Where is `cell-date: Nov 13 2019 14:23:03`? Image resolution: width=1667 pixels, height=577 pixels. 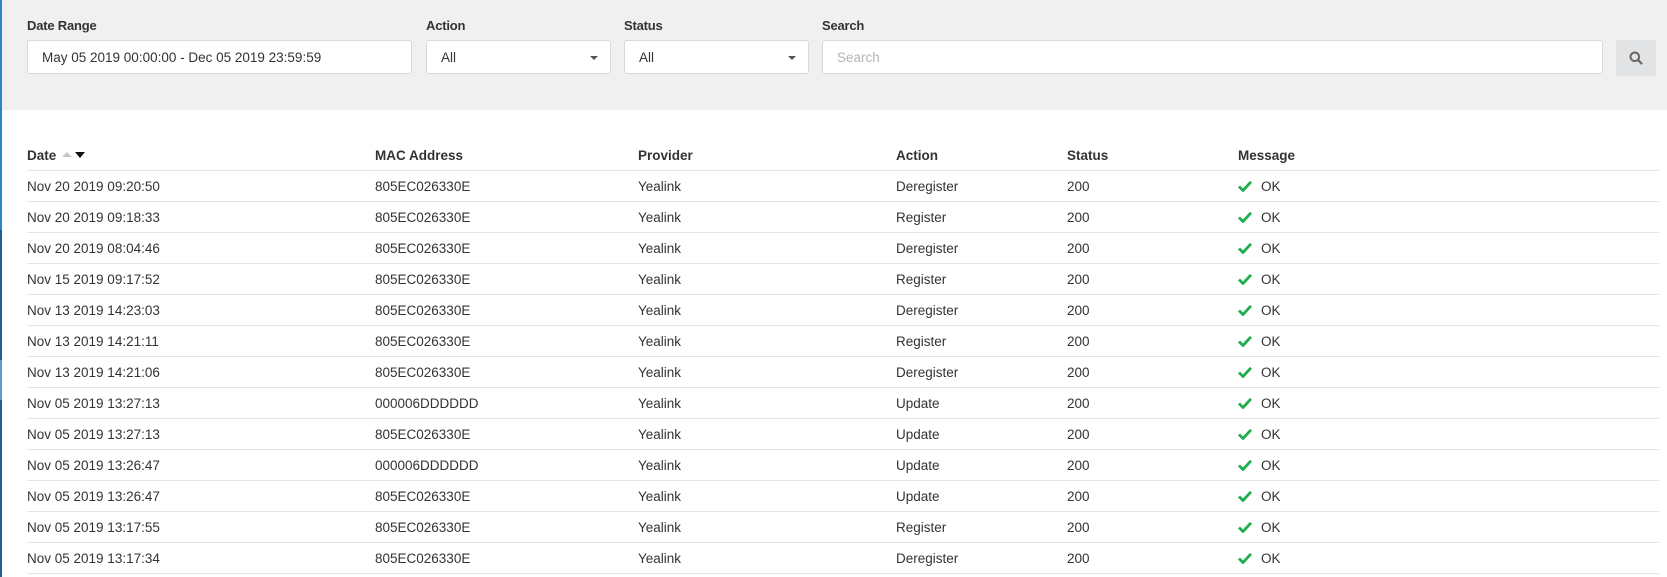
cell-date: Nov 13 2019 14:23:03 is located at coordinates (201, 310).